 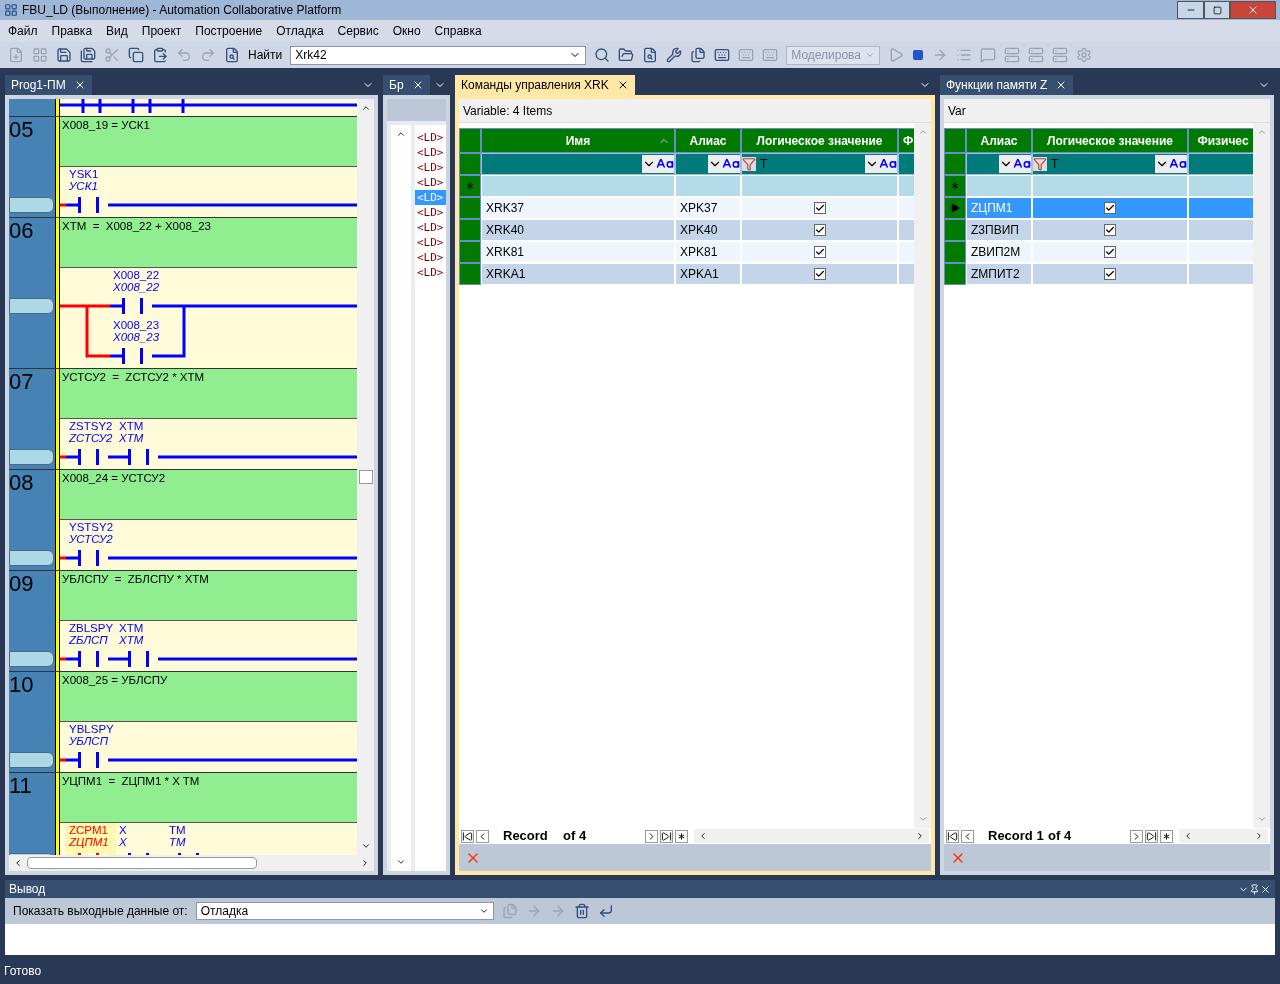 What do you see at coordinates (161, 31) in the screenshot?
I see `menu-item: Проект` at bounding box center [161, 31].